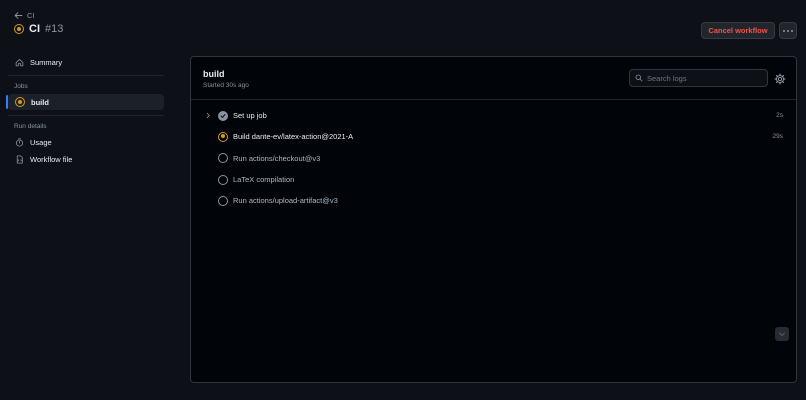 The height and width of the screenshot is (400, 806). I want to click on sidebar-item-build: build, so click(85, 102).